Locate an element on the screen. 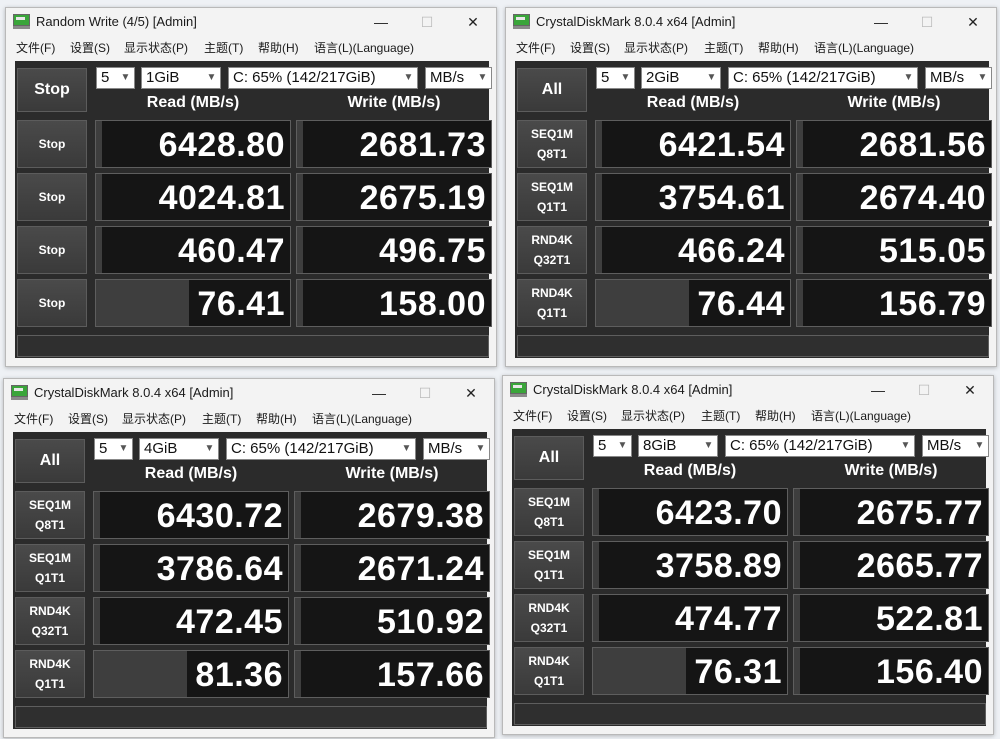  read-result-cell: 6430.72 is located at coordinates (191, 515).